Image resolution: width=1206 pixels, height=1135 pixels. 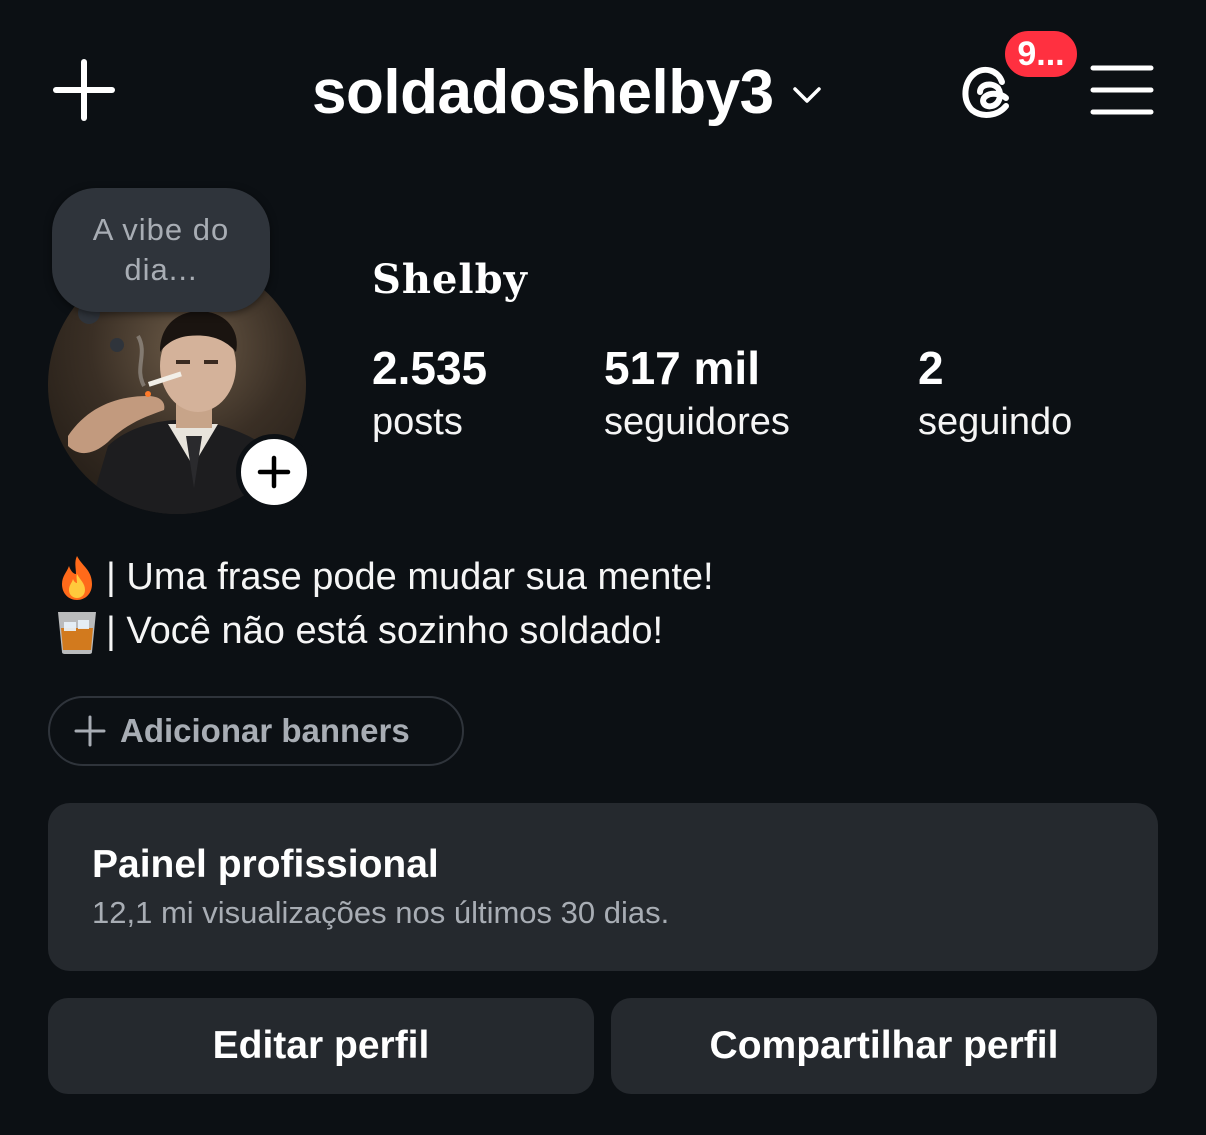 What do you see at coordinates (90, 731) in the screenshot?
I see `plus-icon` at bounding box center [90, 731].